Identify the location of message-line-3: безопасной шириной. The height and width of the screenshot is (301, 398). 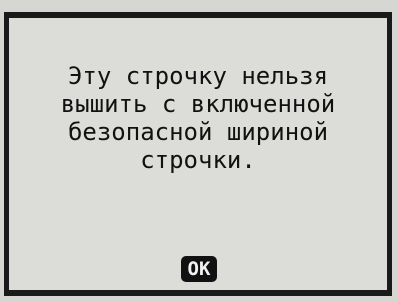
(198, 132).